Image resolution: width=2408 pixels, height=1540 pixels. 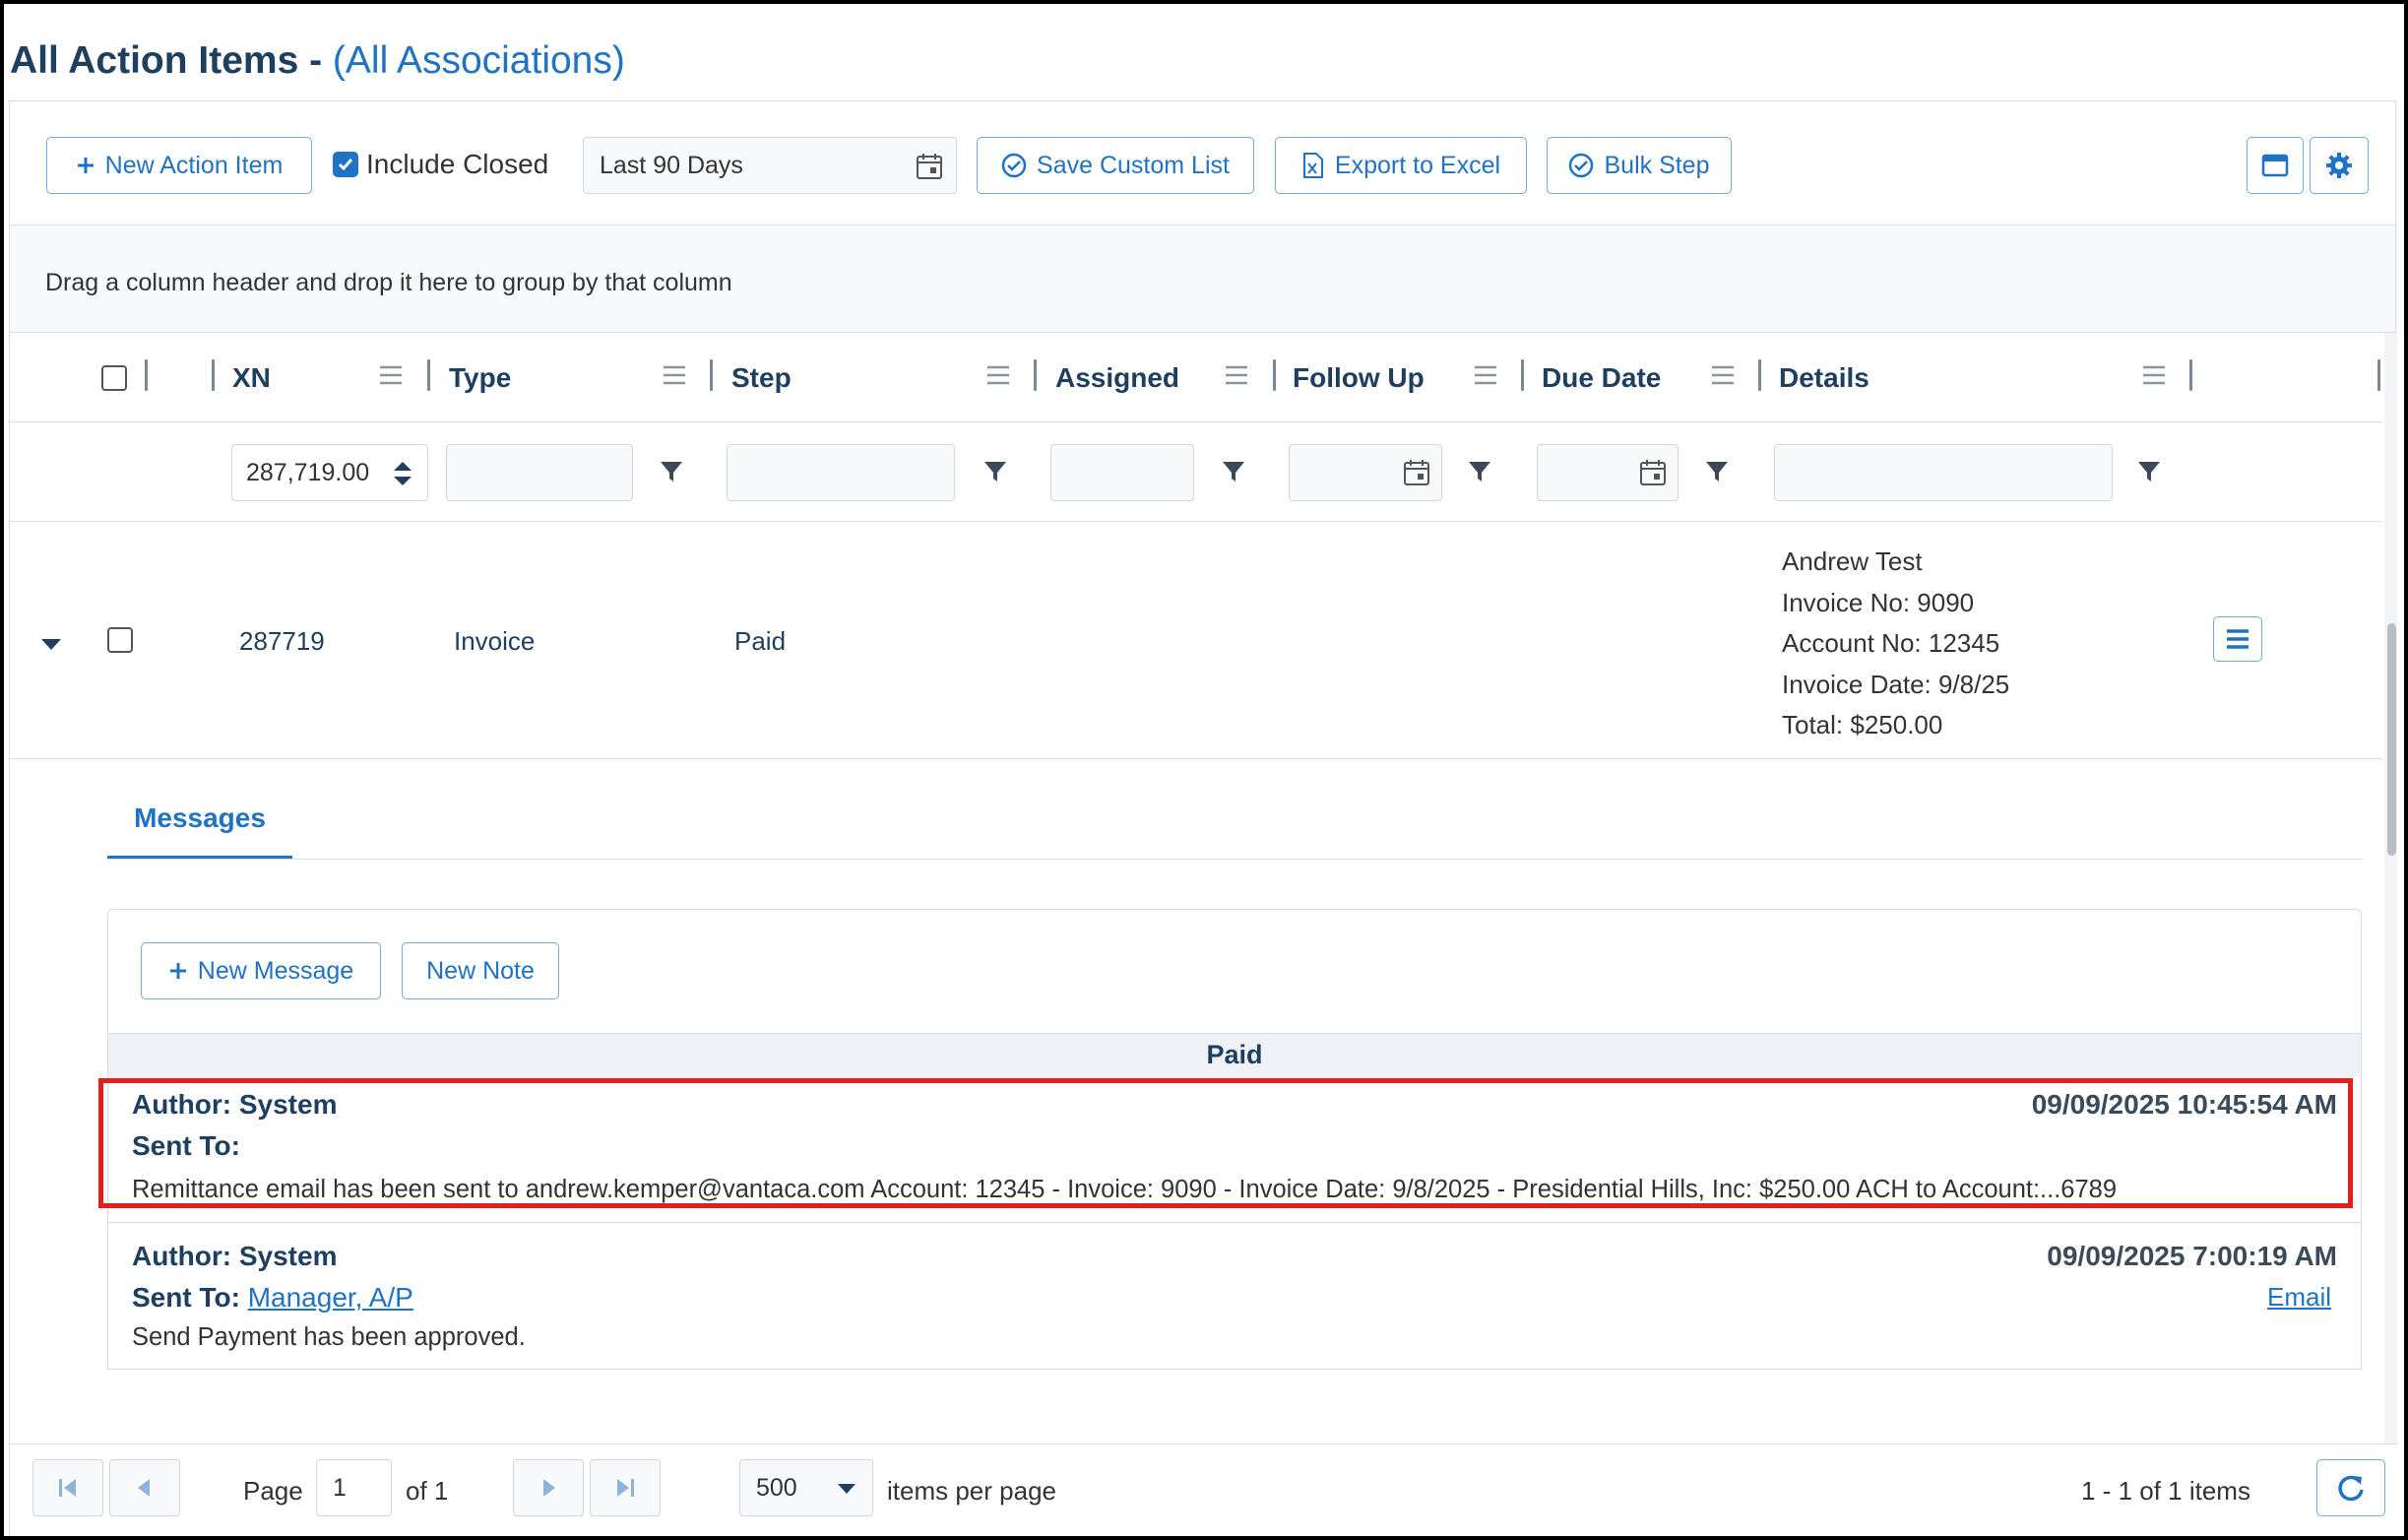 I want to click on save-custom-list-button: Save Custom List, so click(x=1115, y=165).